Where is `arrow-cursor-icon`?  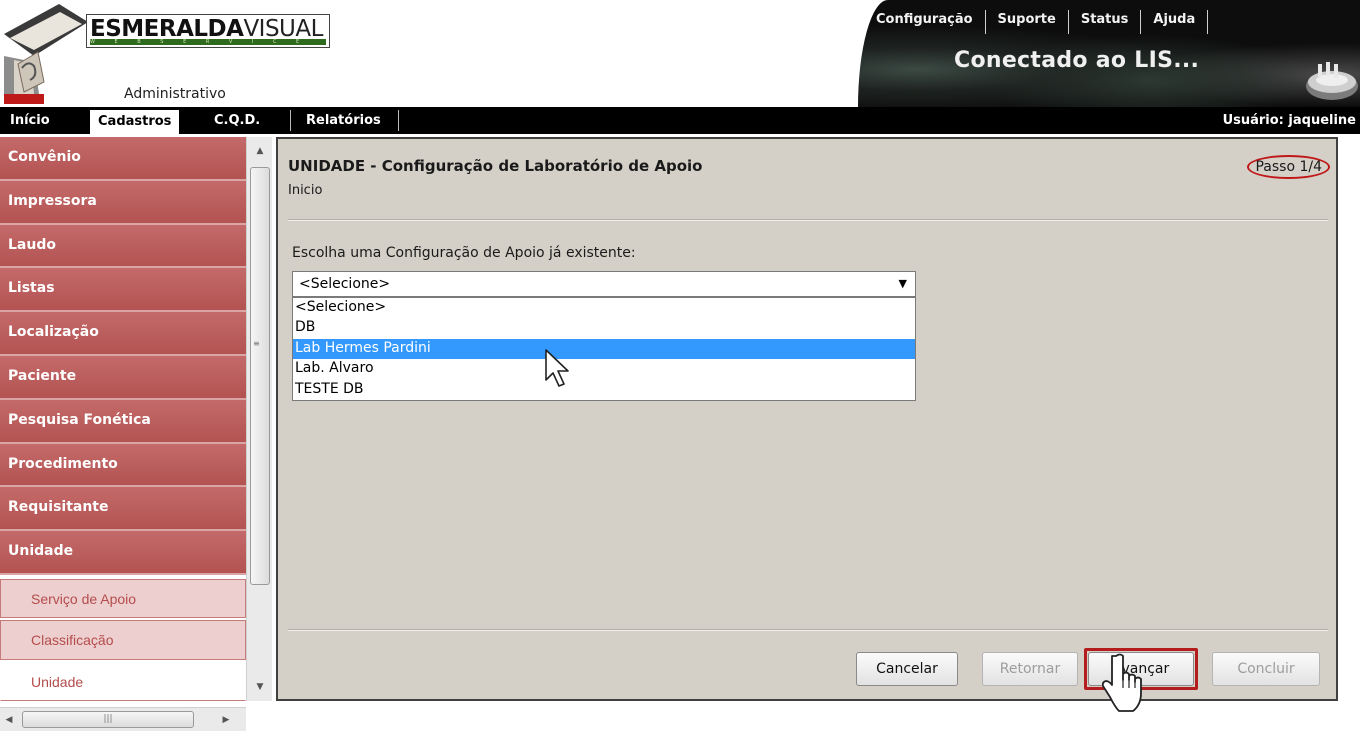 arrow-cursor-icon is located at coordinates (557, 368).